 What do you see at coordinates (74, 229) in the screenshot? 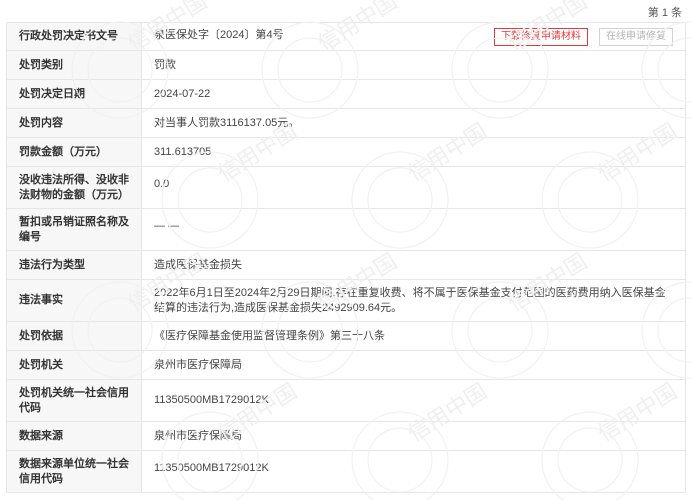
I see `row-label: 暂扣或吊销证照名称及编号` at bounding box center [74, 229].